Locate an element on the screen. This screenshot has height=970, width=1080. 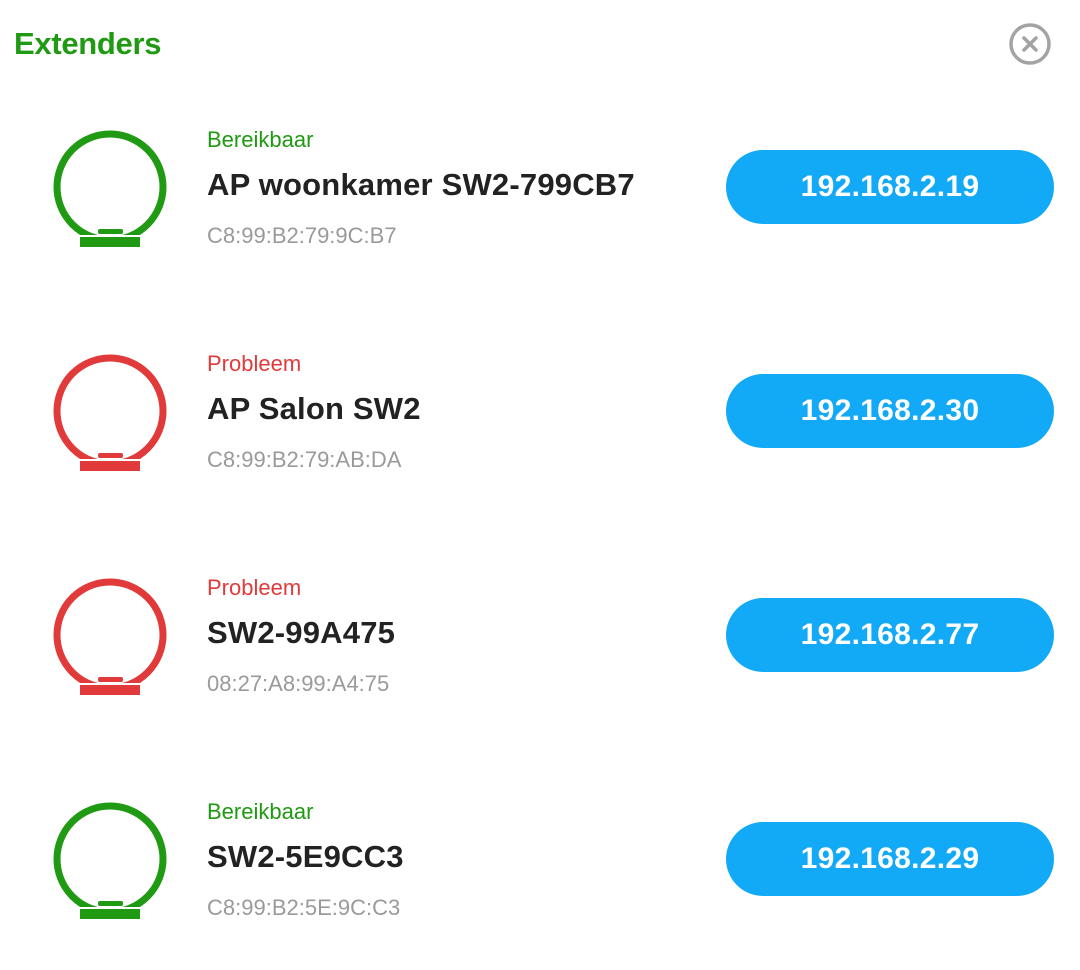
ip-address-button: 192.168.2.77 is located at coordinates (890, 635).